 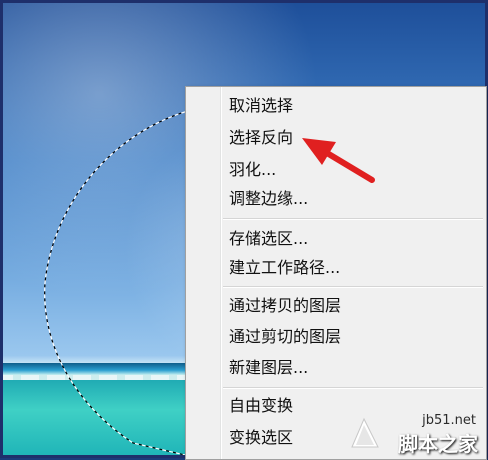 I want to click on watermark-name: 脚本之家, so click(x=438, y=444).